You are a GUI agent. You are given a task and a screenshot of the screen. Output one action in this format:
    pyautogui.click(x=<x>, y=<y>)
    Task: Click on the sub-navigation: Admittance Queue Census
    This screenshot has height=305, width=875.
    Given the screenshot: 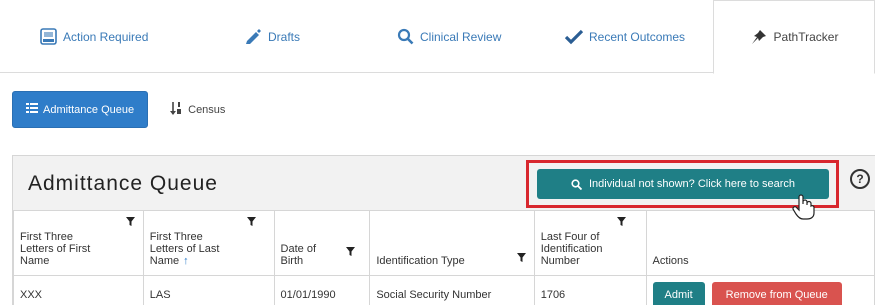 What is the action you would take?
    pyautogui.click(x=118, y=109)
    